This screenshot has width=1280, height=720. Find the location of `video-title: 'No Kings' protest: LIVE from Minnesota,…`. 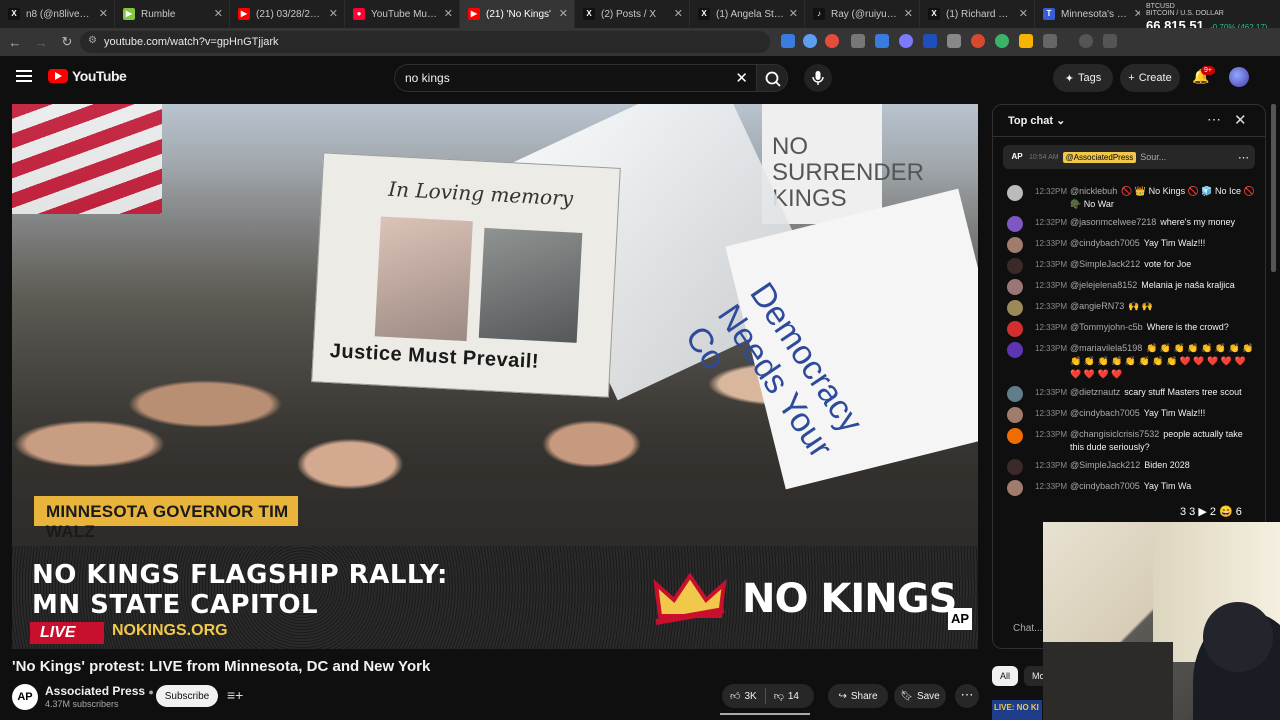

video-title: 'No Kings' protest: LIVE from Minnesota,… is located at coordinates (221, 666).